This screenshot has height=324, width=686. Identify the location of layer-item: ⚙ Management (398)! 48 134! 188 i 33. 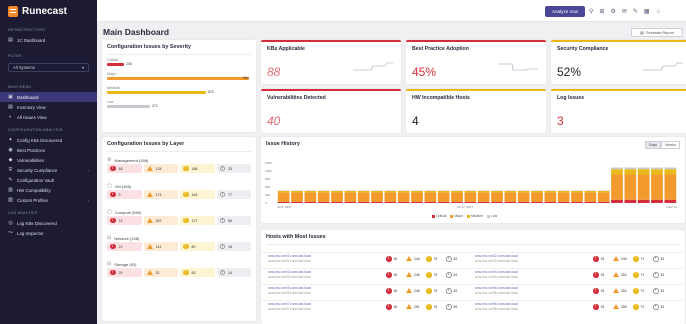
(179, 164).